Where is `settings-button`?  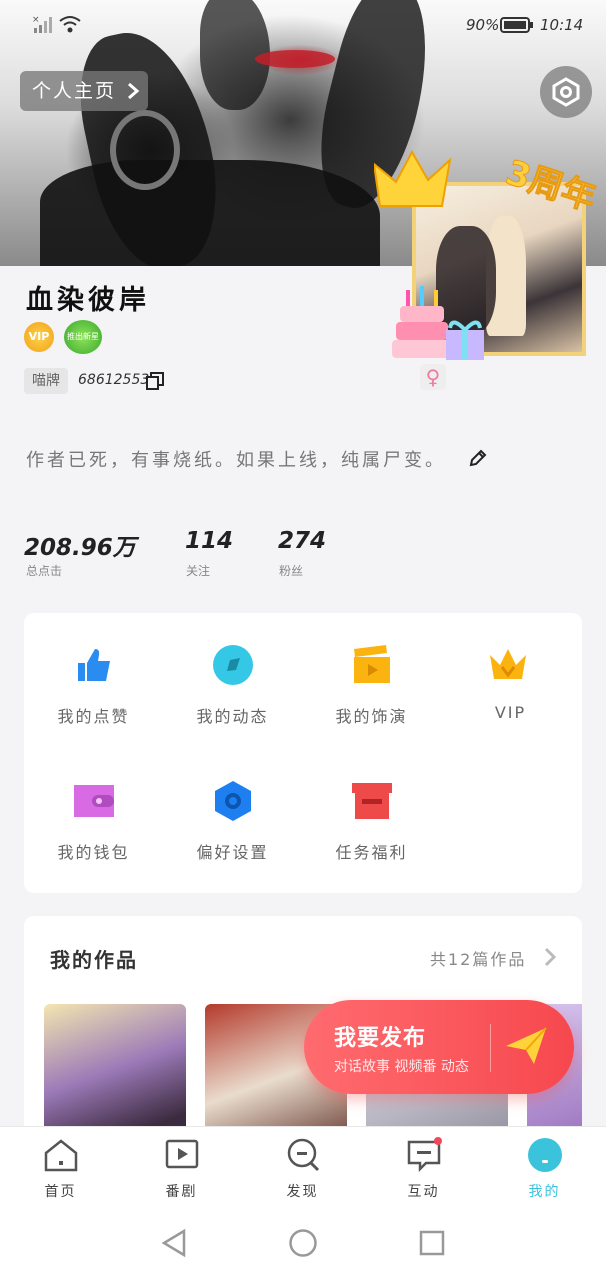
settings-button is located at coordinates (566, 92).